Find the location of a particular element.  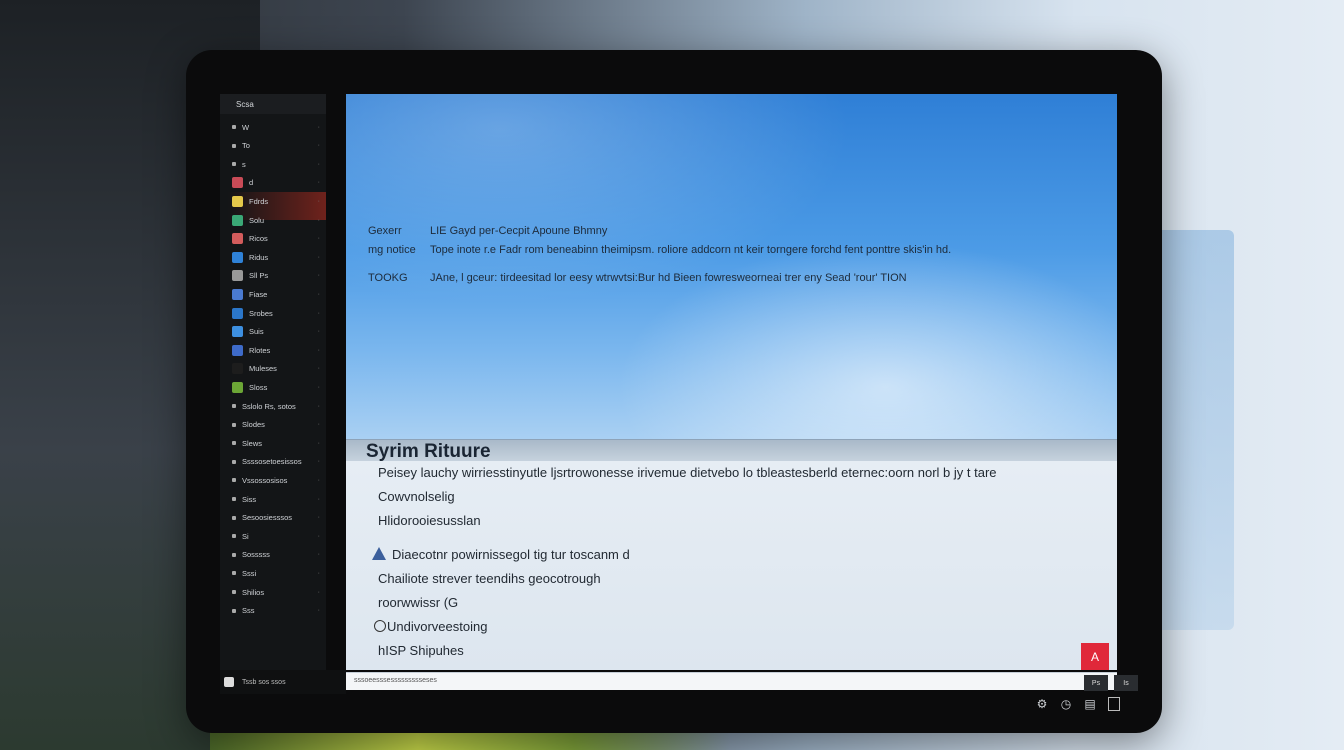

bottom-button-1: Ps is located at coordinates (1096, 683).